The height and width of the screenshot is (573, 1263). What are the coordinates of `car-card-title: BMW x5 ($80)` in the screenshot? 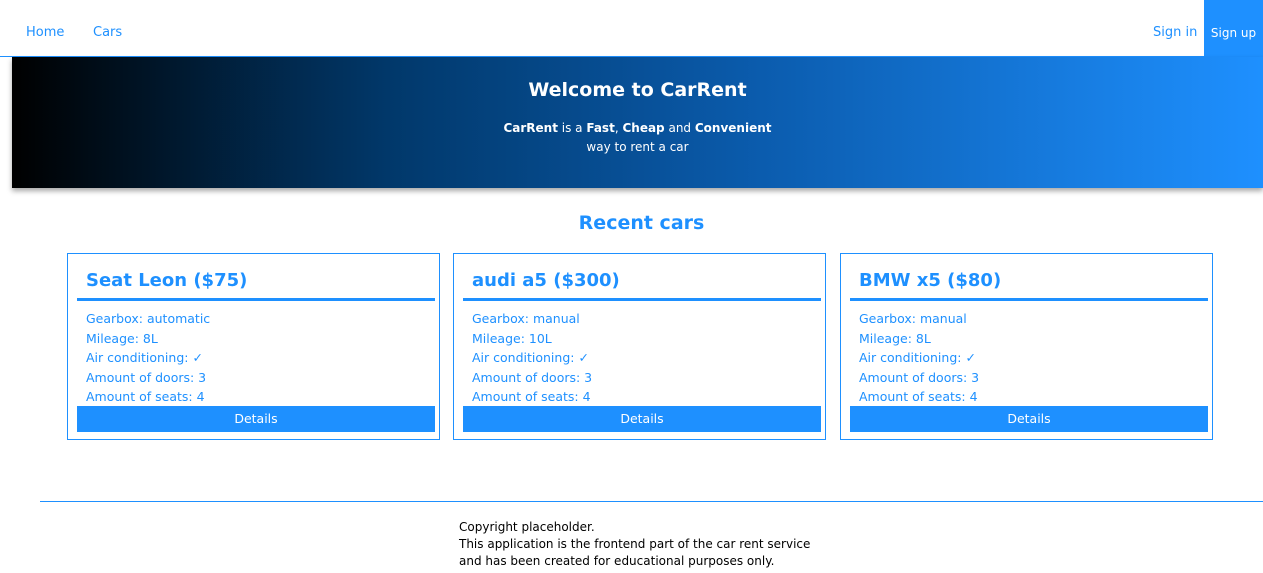 It's located at (930, 280).